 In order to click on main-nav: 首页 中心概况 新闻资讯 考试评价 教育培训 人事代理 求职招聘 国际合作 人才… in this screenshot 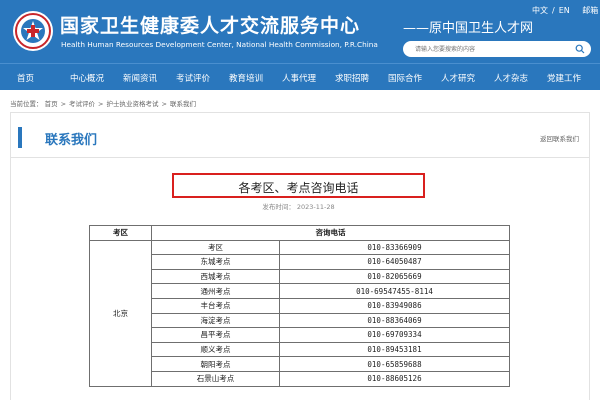, I will do `click(300, 76)`.